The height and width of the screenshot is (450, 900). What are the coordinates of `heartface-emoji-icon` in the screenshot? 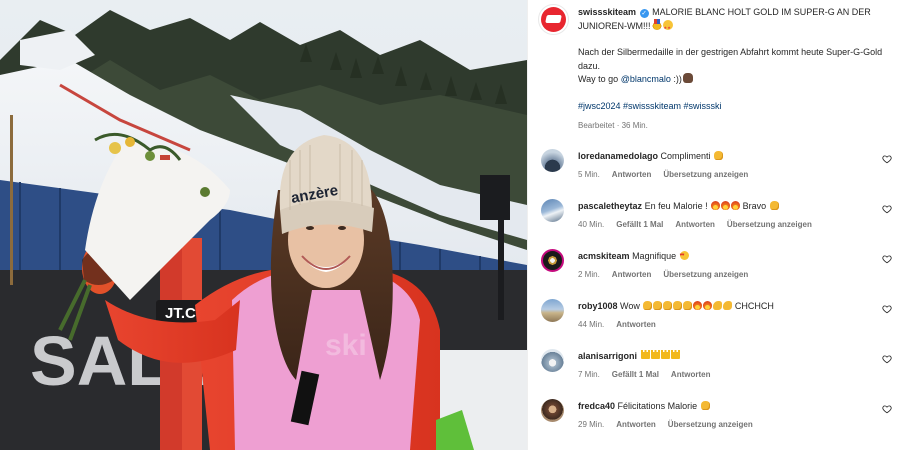 It's located at (684, 255).